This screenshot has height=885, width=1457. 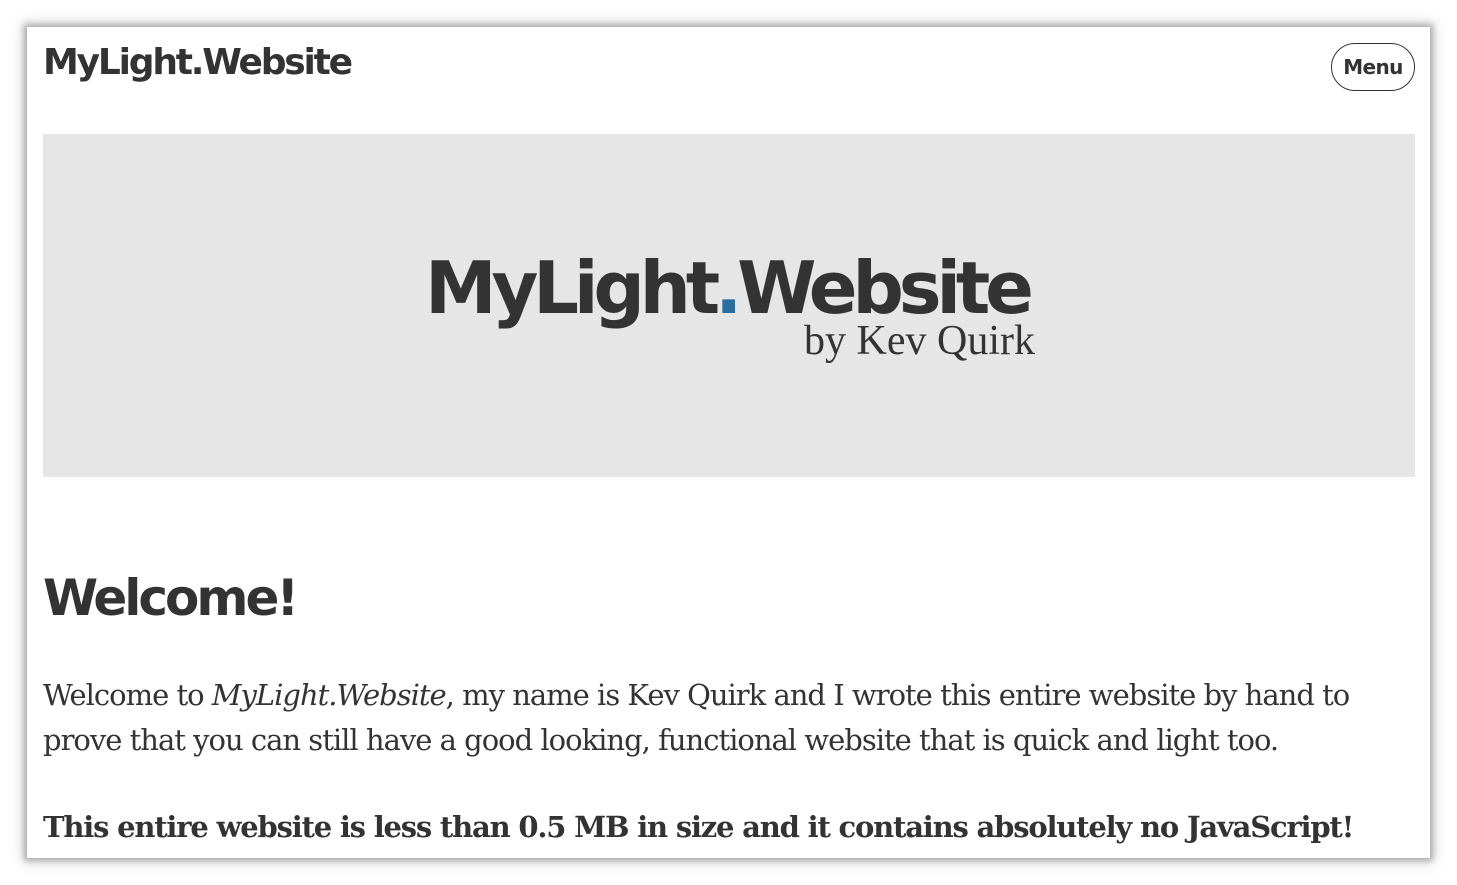 I want to click on menu-button: Menu, so click(x=1373, y=67).